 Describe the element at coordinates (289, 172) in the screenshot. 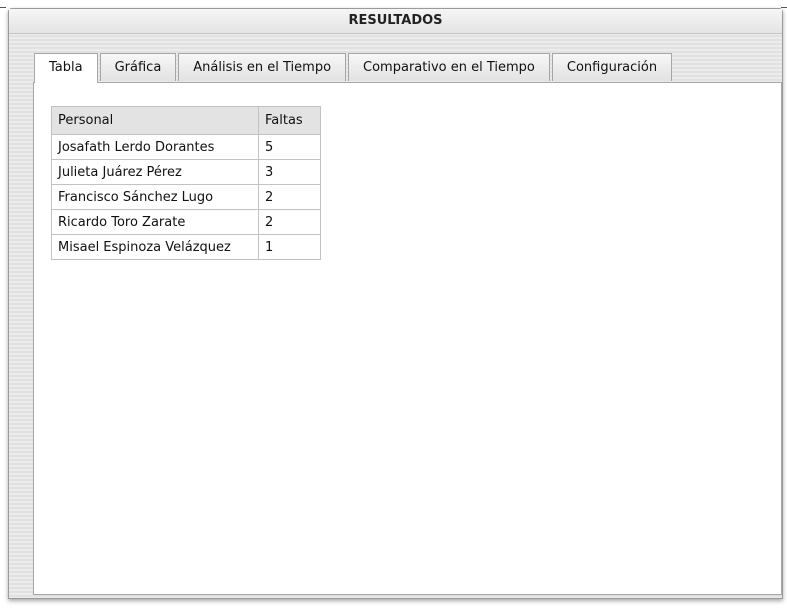

I see `cell-faltas: 3` at that location.